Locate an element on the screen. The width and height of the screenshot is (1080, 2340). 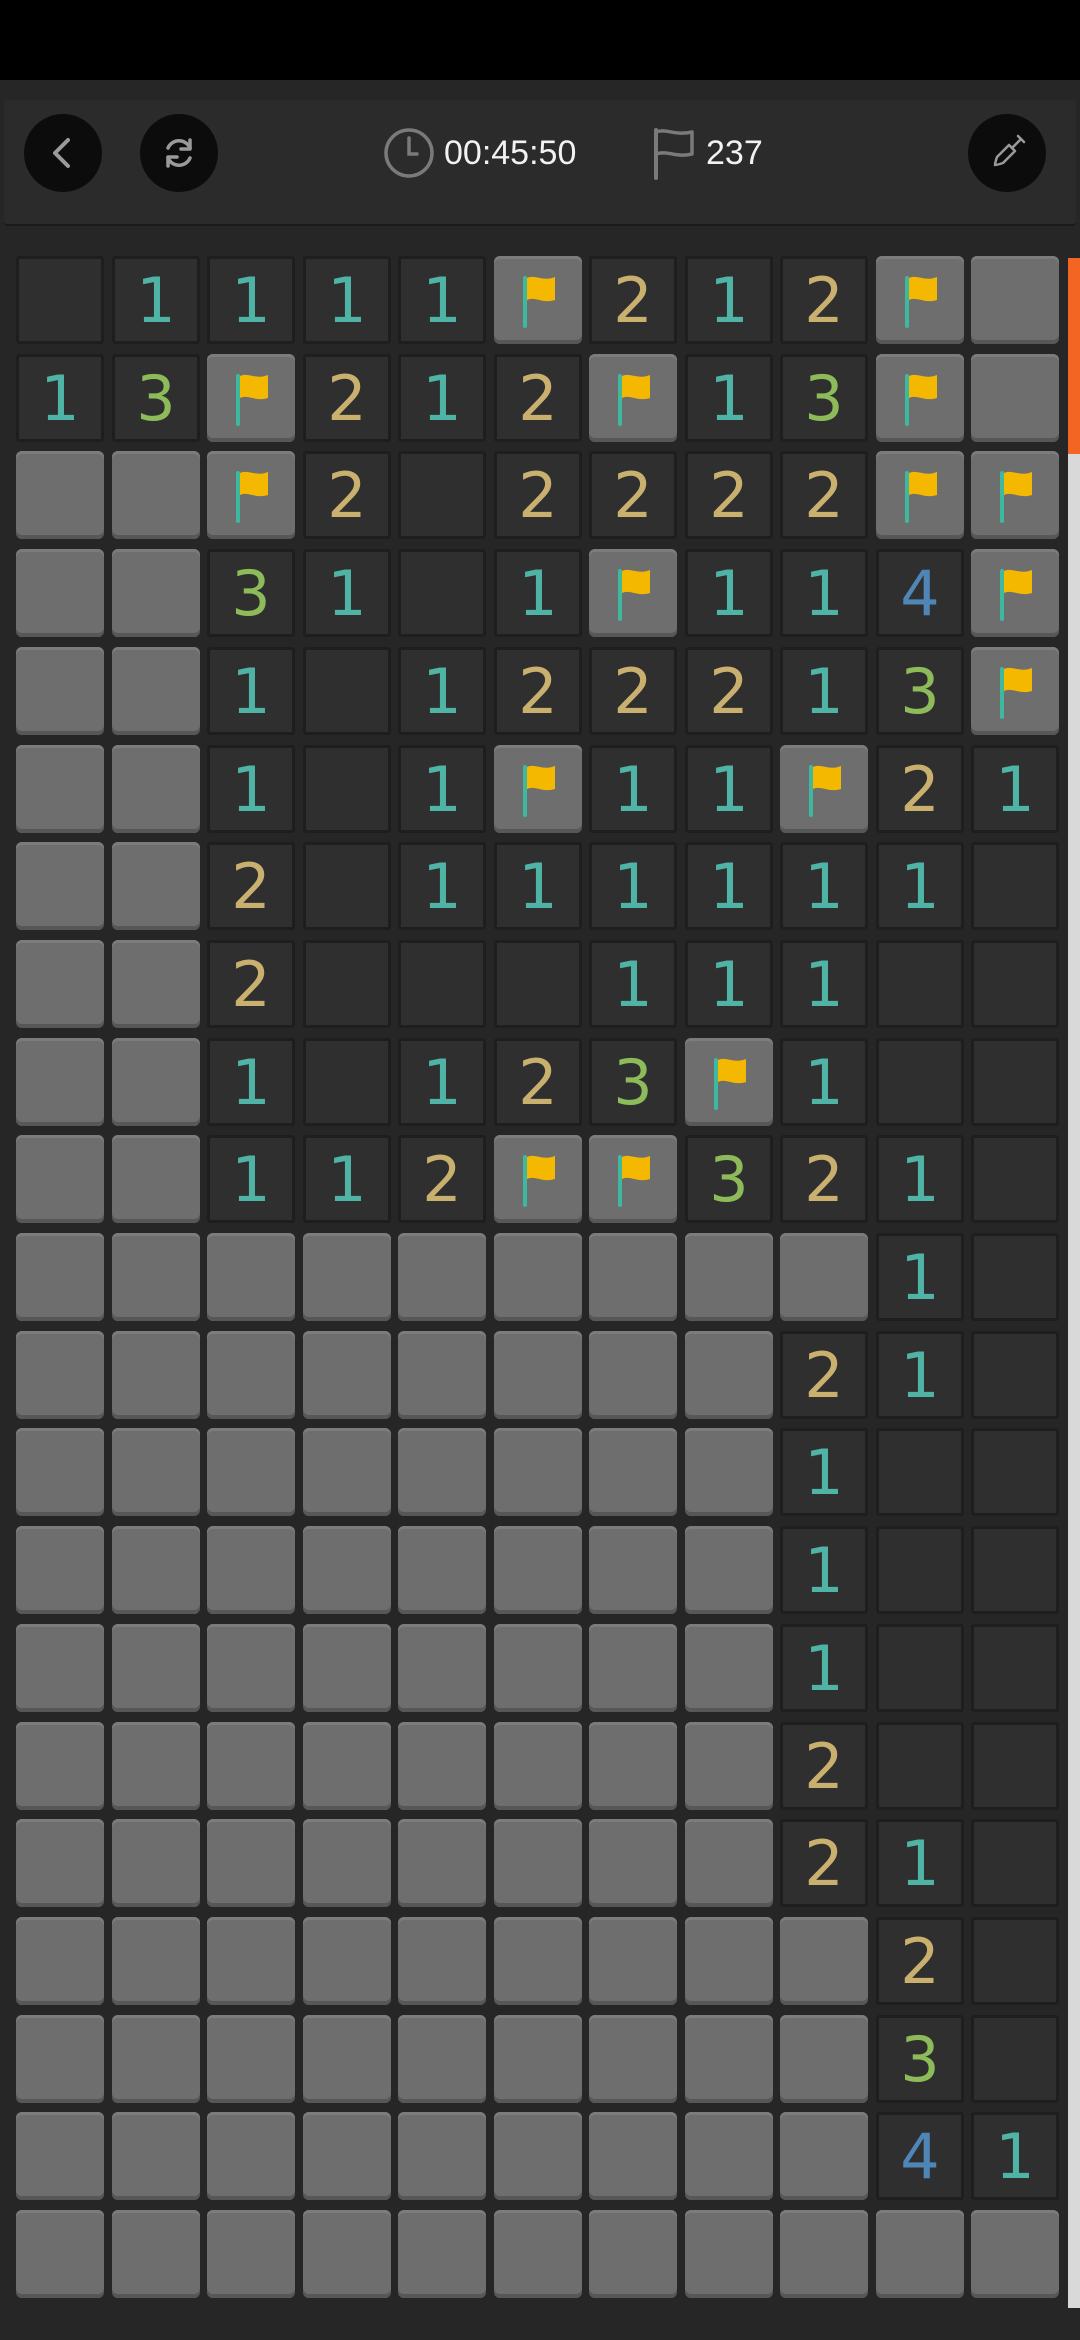
number-cell: 4 is located at coordinates (920, 2156).